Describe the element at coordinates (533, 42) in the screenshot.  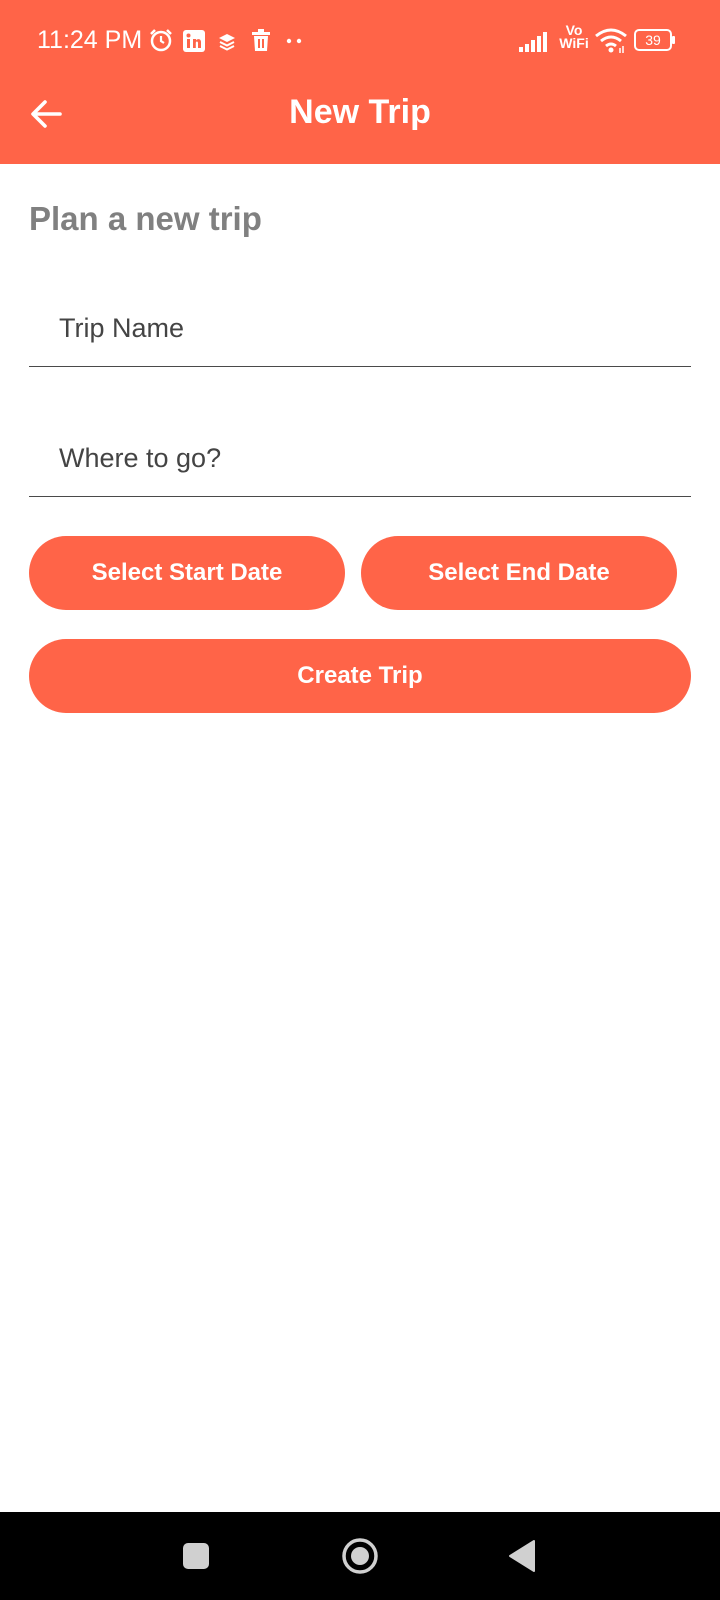
I see `signal-icon` at that location.